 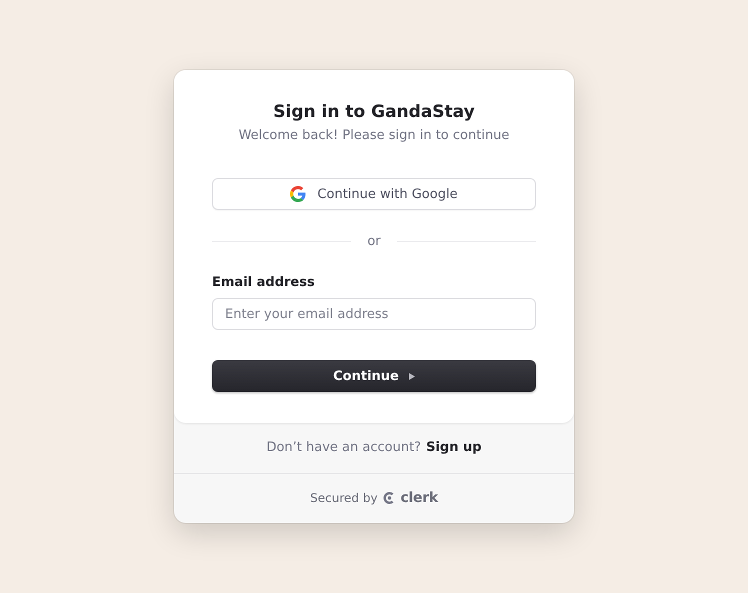 I want to click on caret-icon, so click(x=411, y=376).